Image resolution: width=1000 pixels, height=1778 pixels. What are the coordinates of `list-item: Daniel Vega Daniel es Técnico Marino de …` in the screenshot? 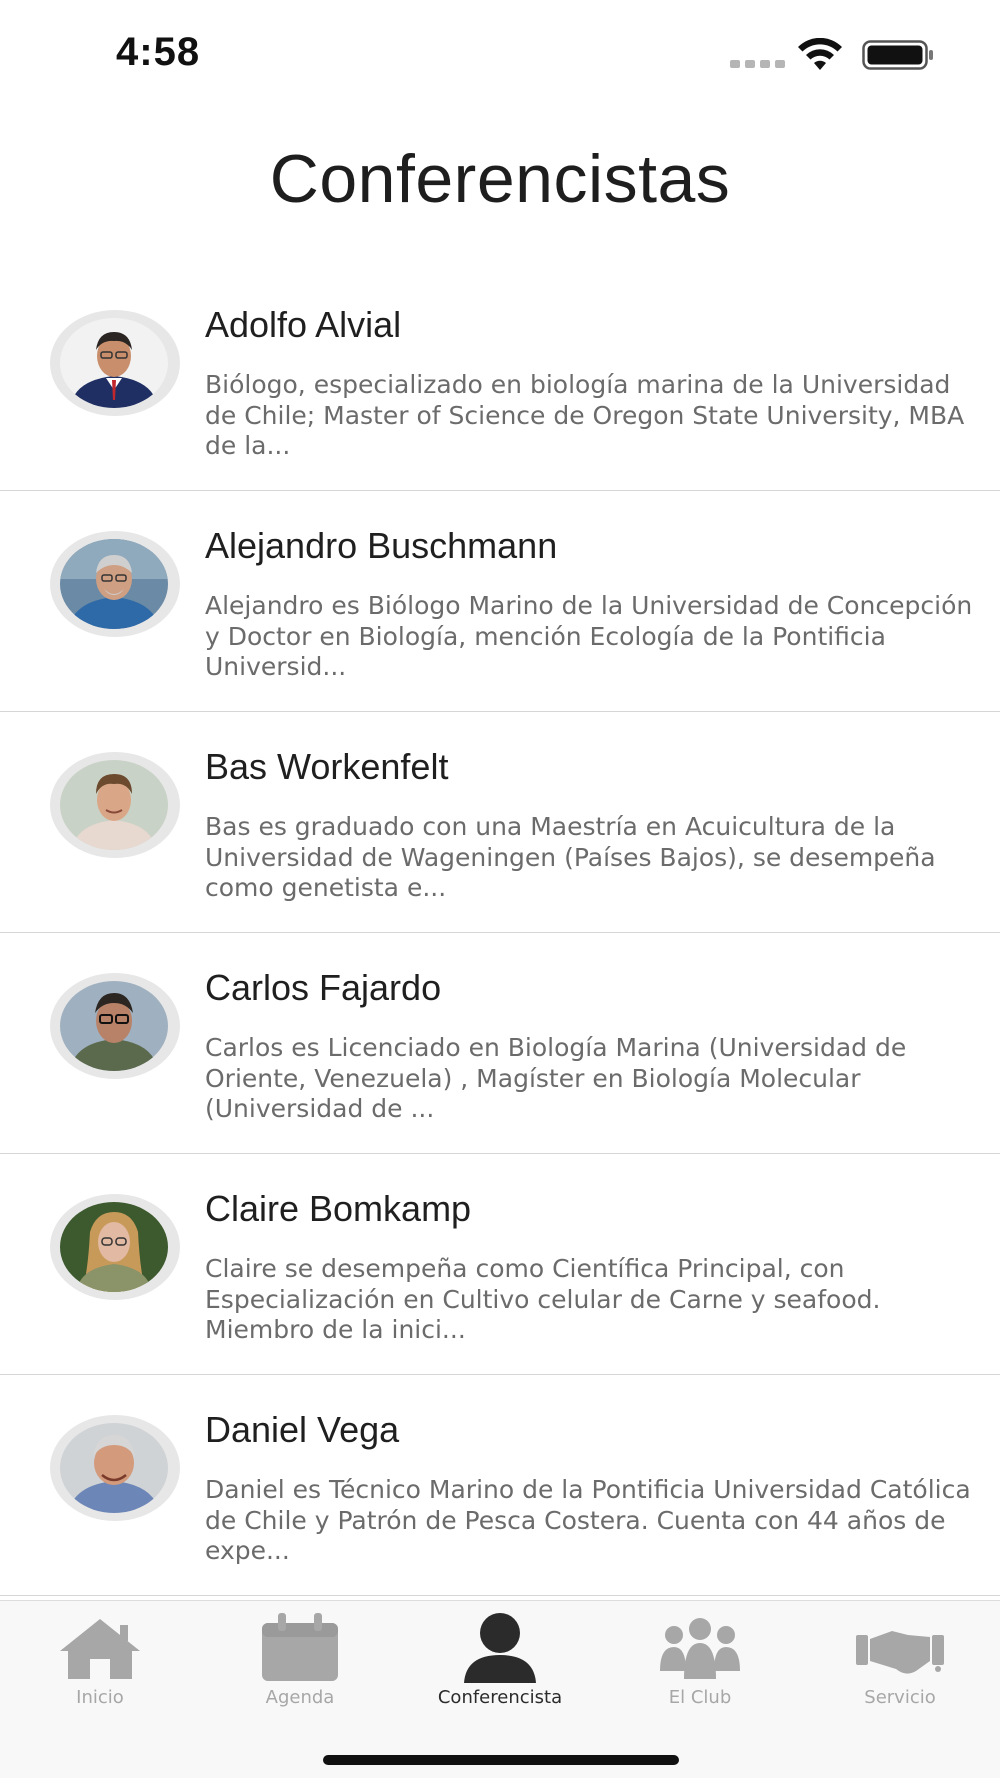 It's located at (500, 1485).